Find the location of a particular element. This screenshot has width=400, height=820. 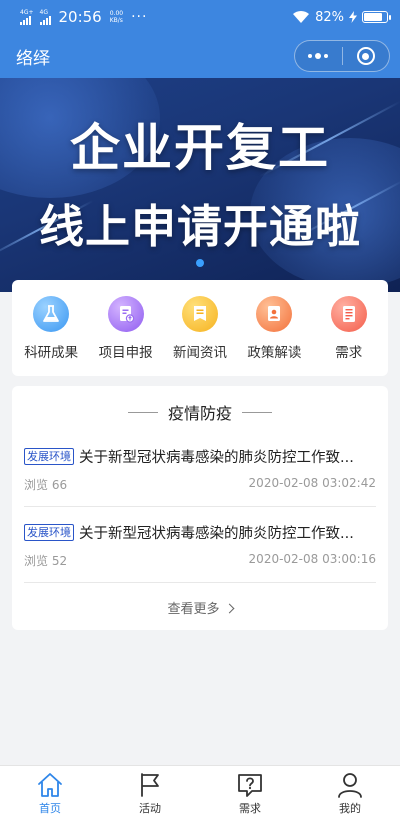

news-icon is located at coordinates (199, 313).